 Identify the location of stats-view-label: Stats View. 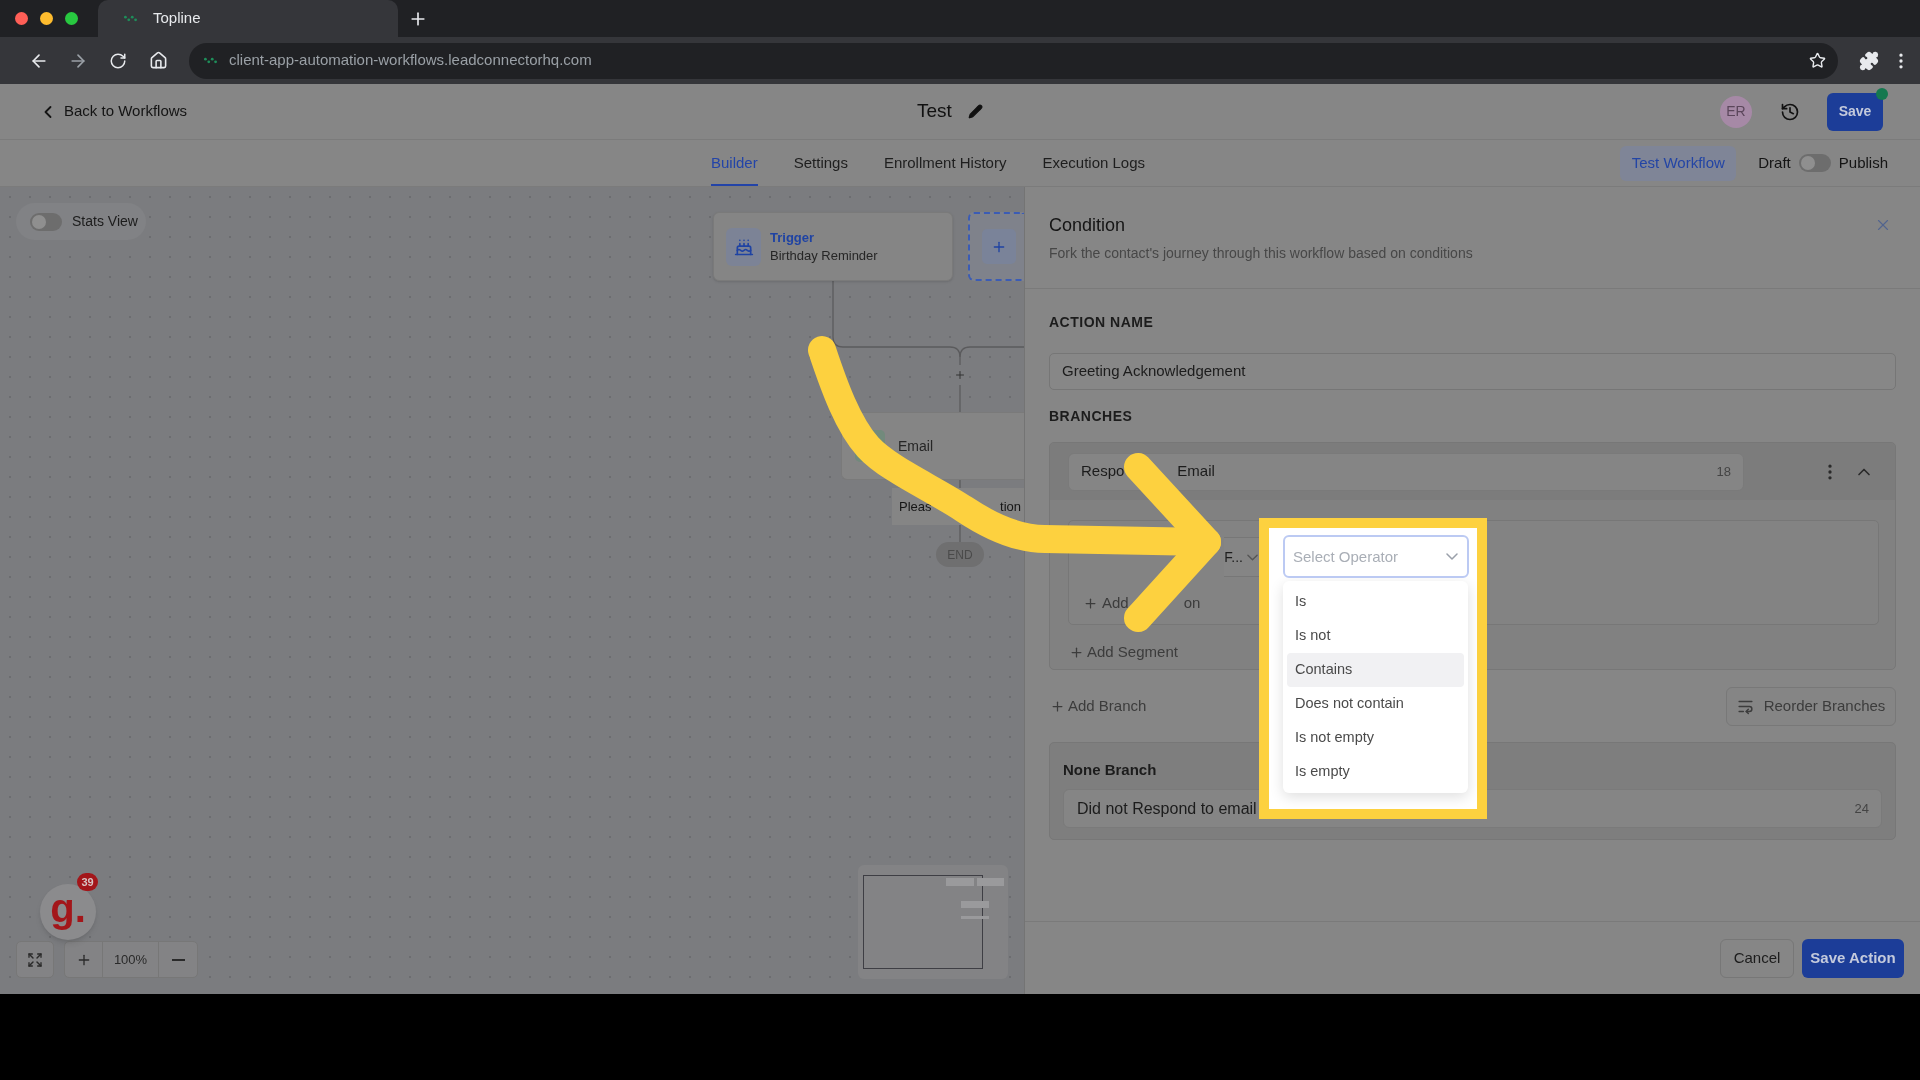
(105, 221).